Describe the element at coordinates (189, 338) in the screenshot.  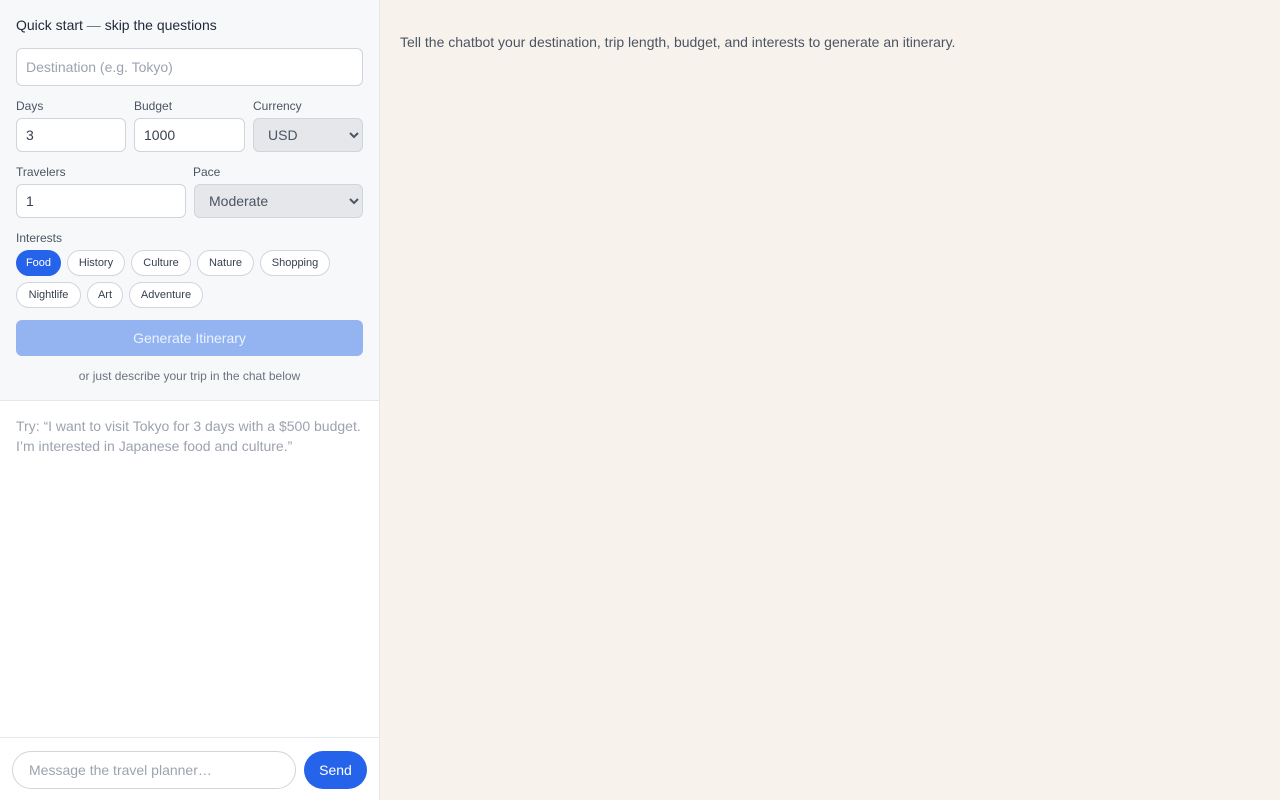
I see `generate-itinerary-button: Generate Itinerary` at that location.